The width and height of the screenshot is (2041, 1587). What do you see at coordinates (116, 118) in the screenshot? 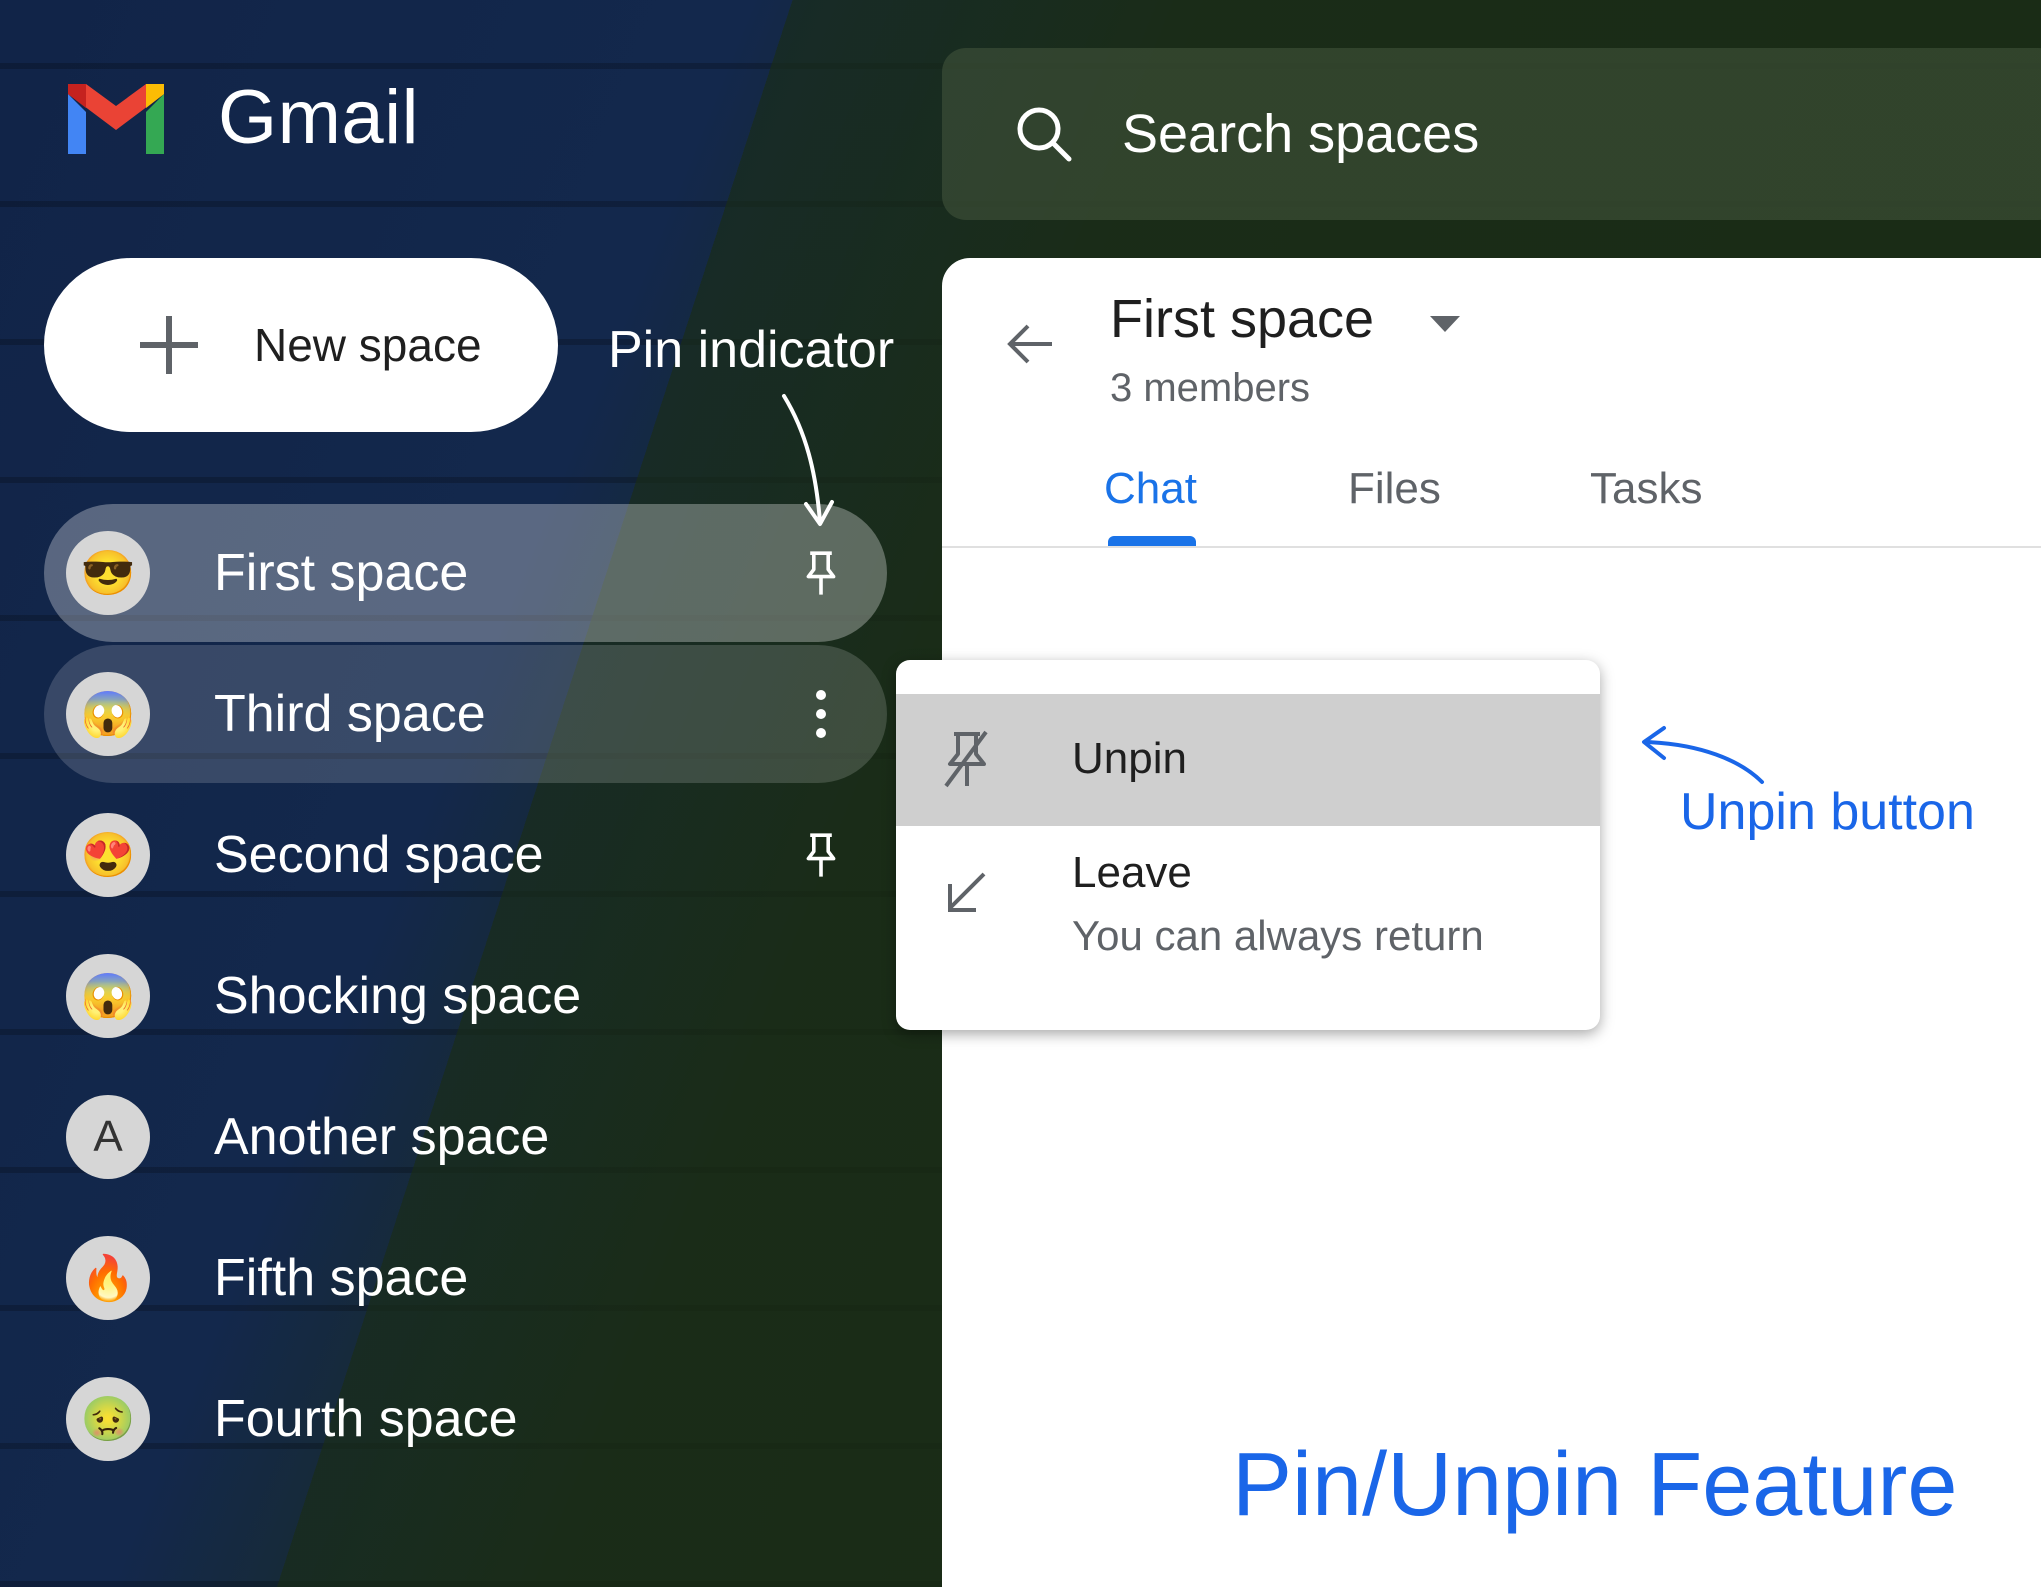
I see `gmail-m-icon` at bounding box center [116, 118].